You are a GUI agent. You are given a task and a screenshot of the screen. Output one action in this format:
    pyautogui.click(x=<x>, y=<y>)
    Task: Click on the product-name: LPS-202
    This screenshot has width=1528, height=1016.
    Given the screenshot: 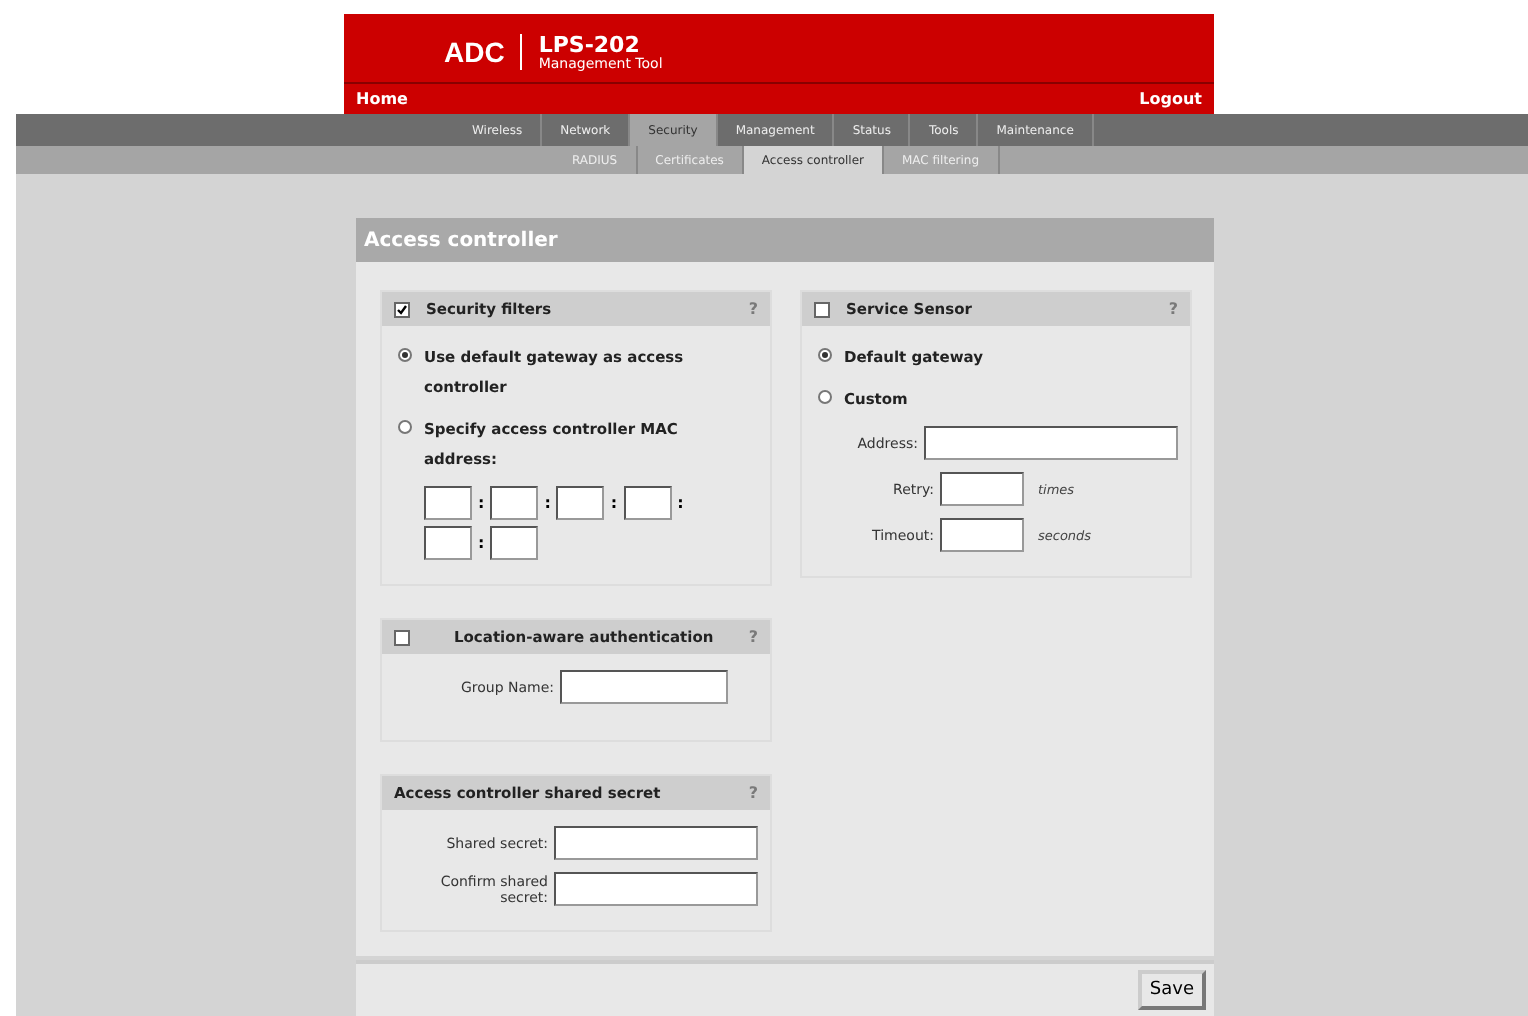 What is the action you would take?
    pyautogui.click(x=590, y=44)
    